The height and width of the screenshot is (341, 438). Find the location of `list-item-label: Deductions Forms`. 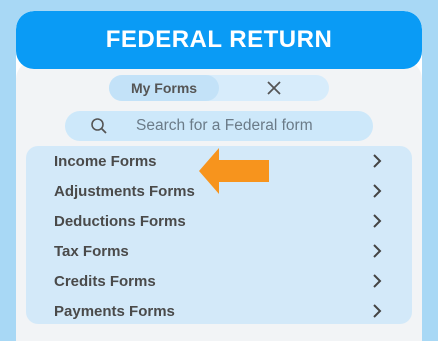

list-item-label: Deductions Forms is located at coordinates (120, 221).